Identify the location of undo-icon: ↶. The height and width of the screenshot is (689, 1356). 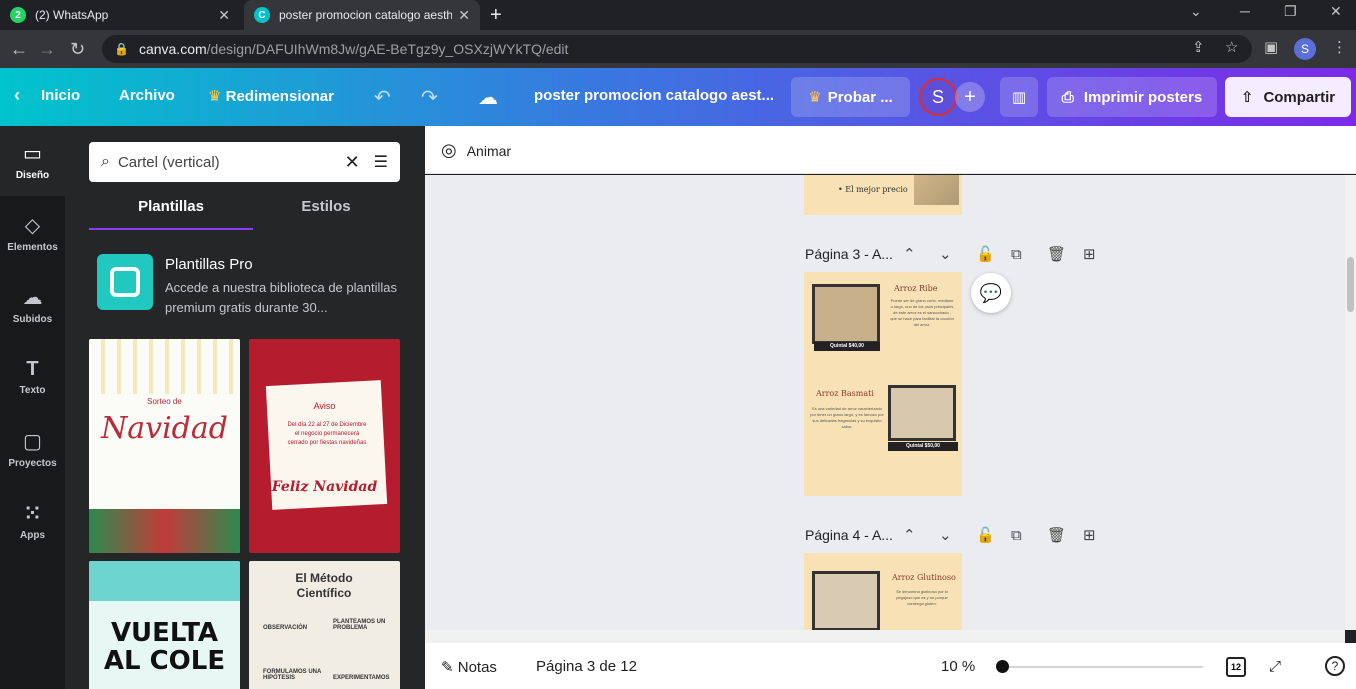
(382, 97).